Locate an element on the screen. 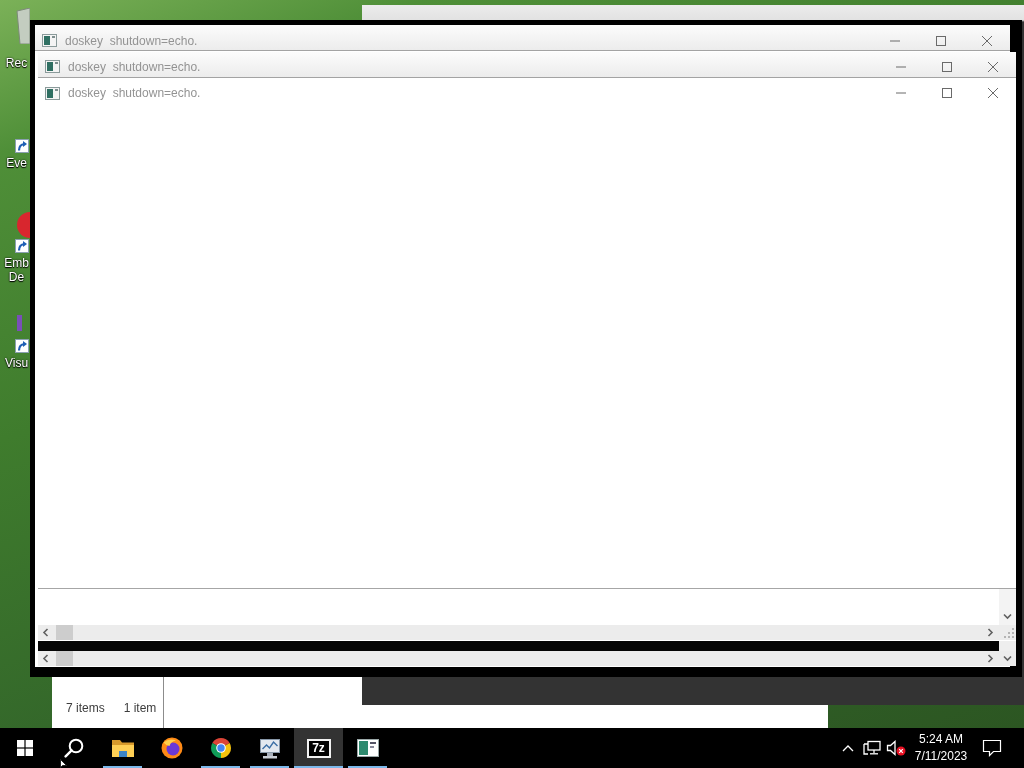 This screenshot has height=768, width=1024. folder-icon is located at coordinates (122, 748).